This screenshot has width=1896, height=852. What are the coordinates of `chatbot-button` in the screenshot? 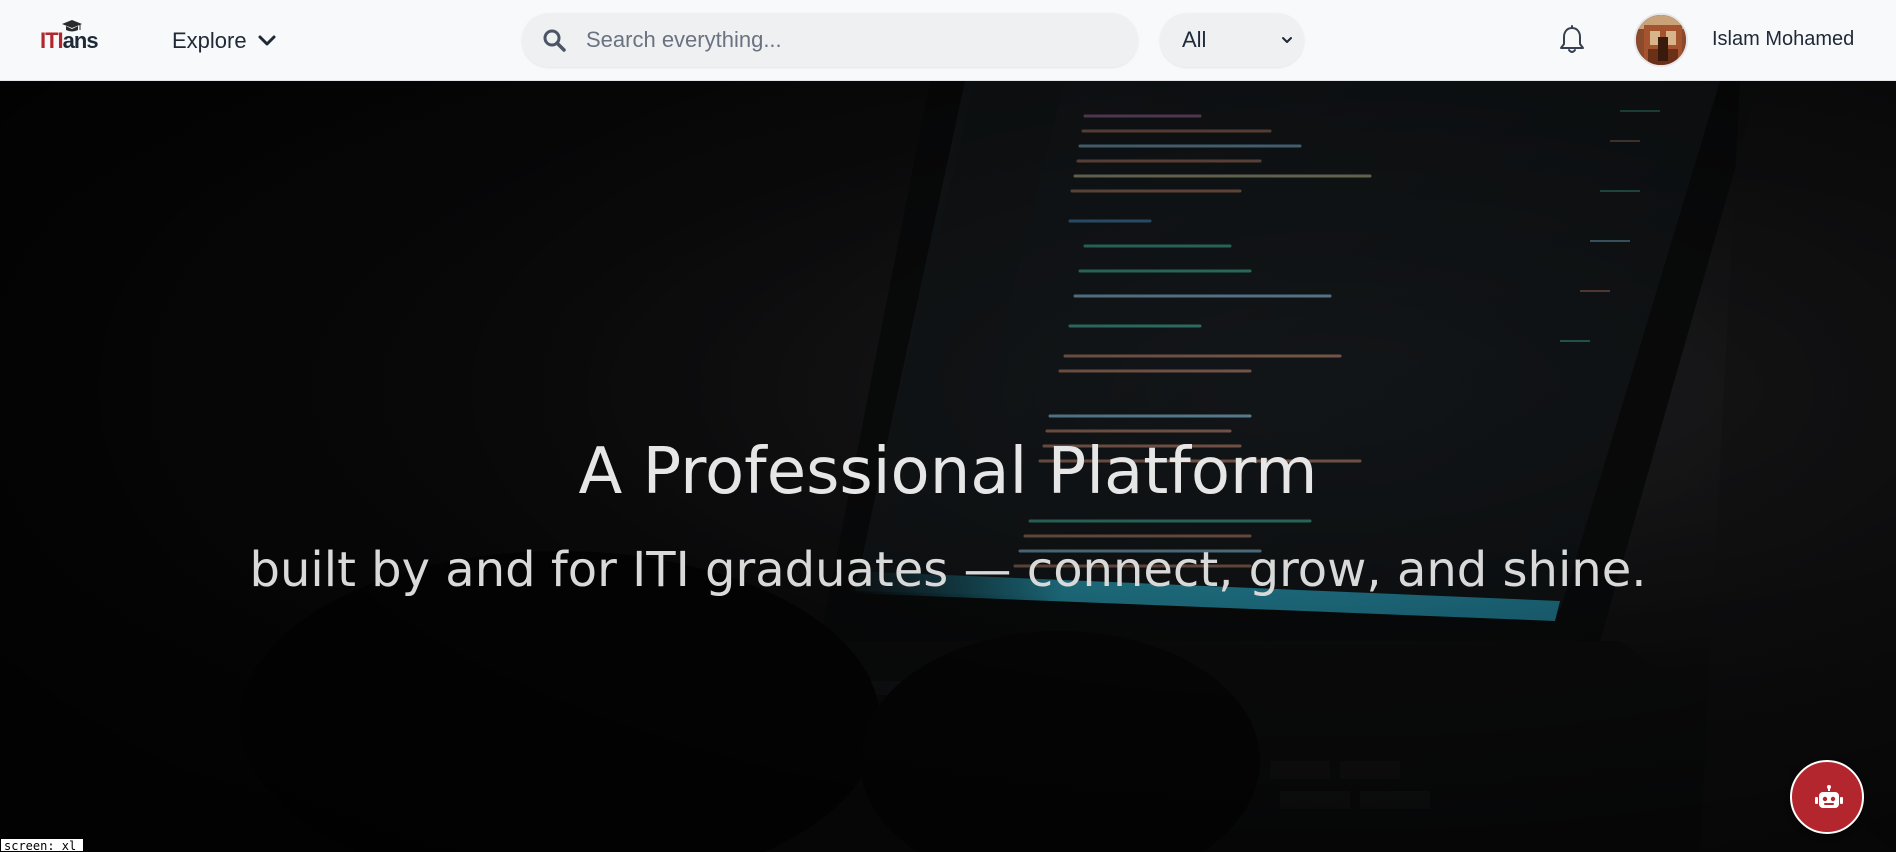 It's located at (1827, 797).